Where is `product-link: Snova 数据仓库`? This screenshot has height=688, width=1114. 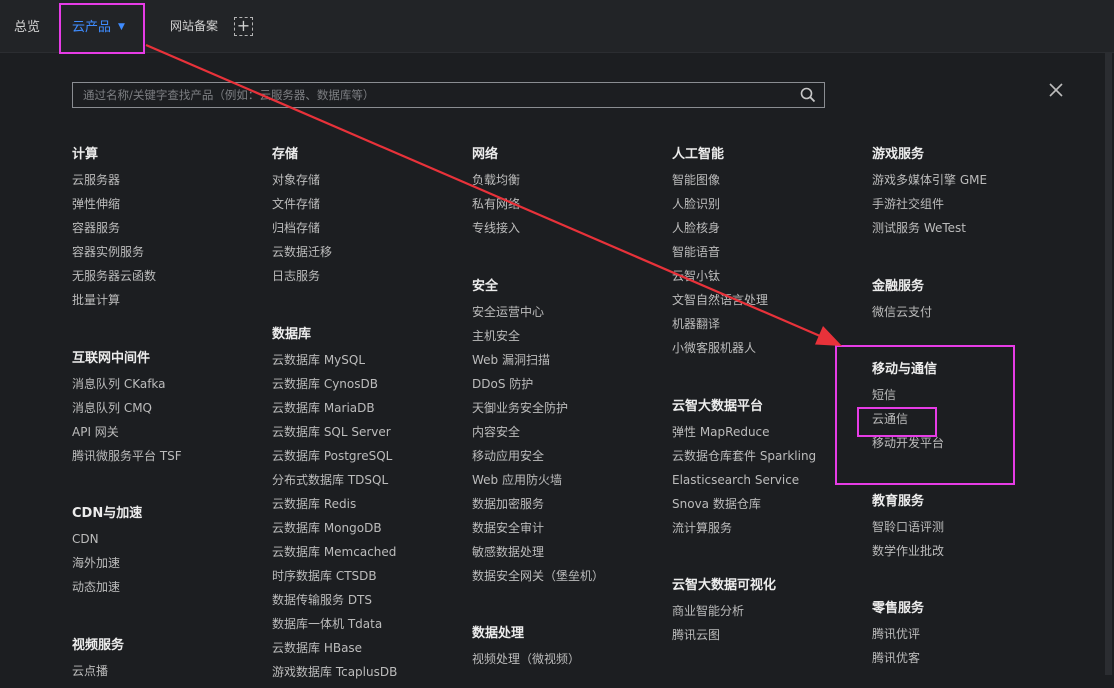
product-link: Snova 数据仓库 is located at coordinates (744, 508).